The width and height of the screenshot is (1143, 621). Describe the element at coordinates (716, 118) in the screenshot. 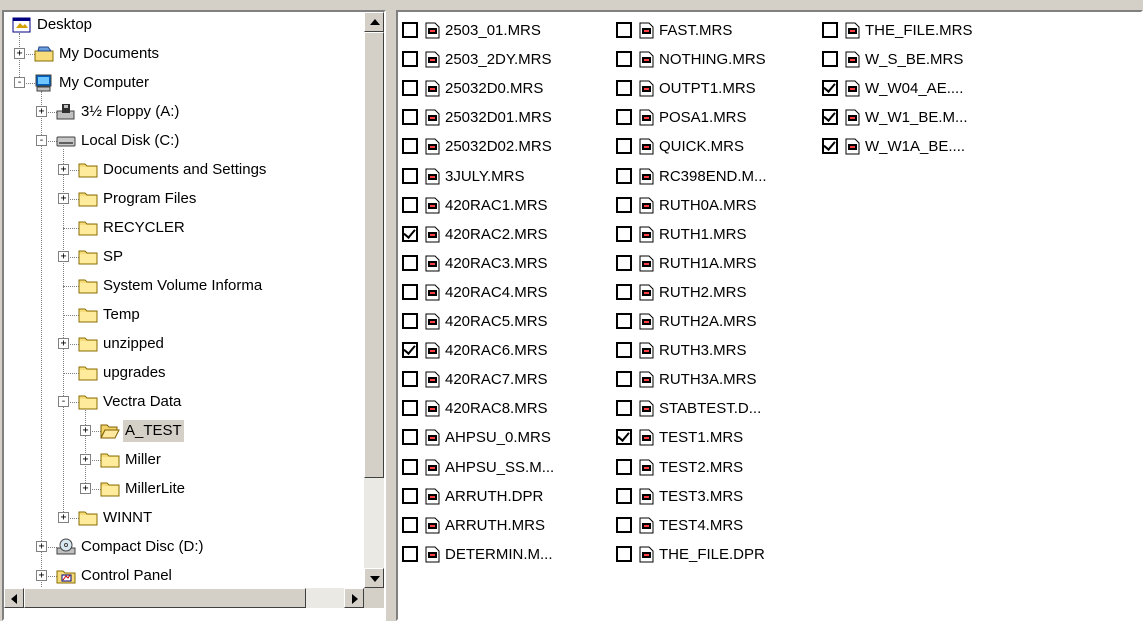

I see `file-item: POSA1.MRS` at that location.